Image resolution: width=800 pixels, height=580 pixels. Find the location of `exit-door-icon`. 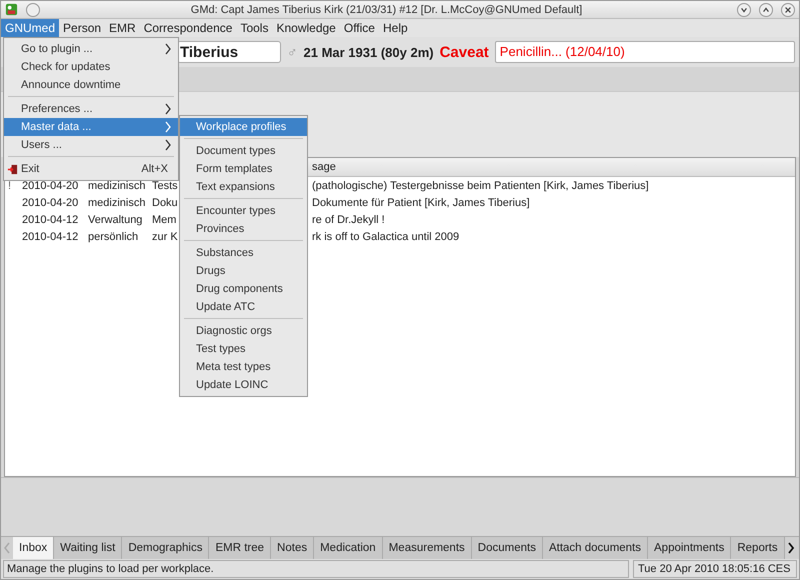

exit-door-icon is located at coordinates (12, 169).